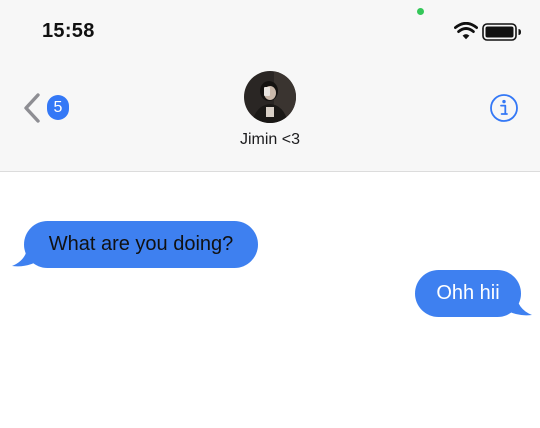 This screenshot has height=428, width=540. What do you see at coordinates (468, 293) in the screenshot?
I see `outgoing-message: Ohh hii` at bounding box center [468, 293].